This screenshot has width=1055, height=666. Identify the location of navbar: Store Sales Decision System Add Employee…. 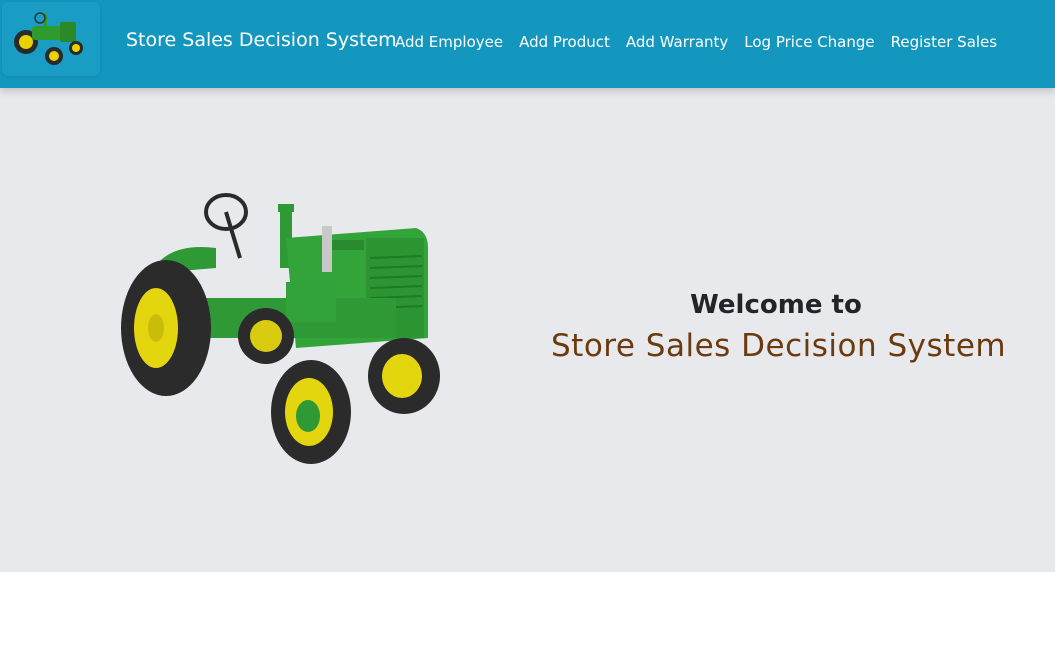
(527, 44).